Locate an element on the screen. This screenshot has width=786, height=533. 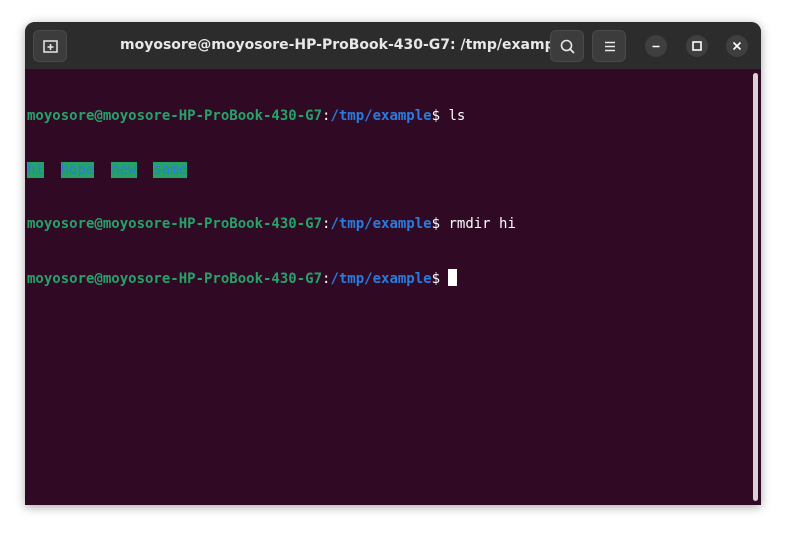
hamburger-menu-icon is located at coordinates (610, 46).